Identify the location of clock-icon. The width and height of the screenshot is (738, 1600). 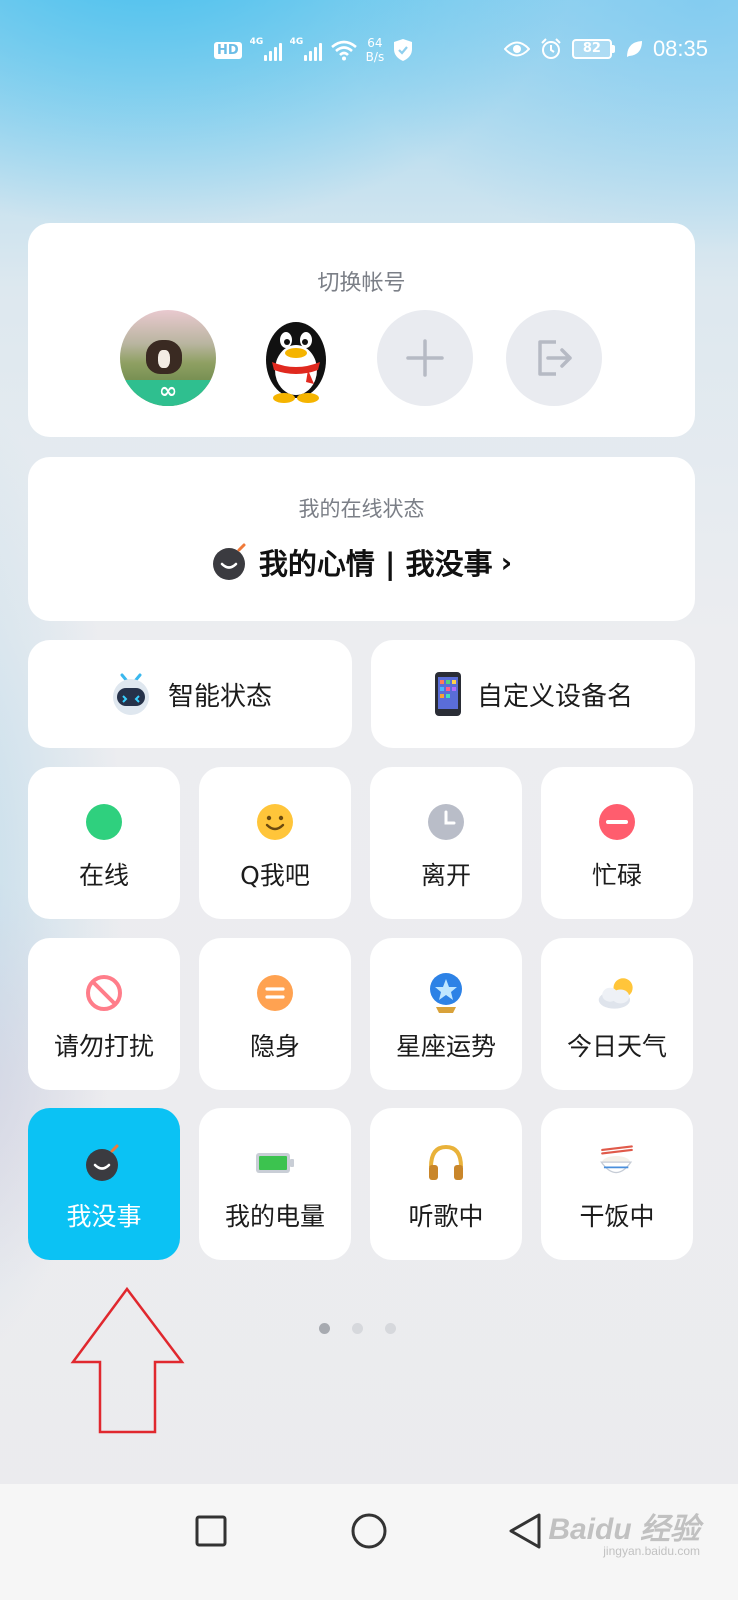
(446, 822).